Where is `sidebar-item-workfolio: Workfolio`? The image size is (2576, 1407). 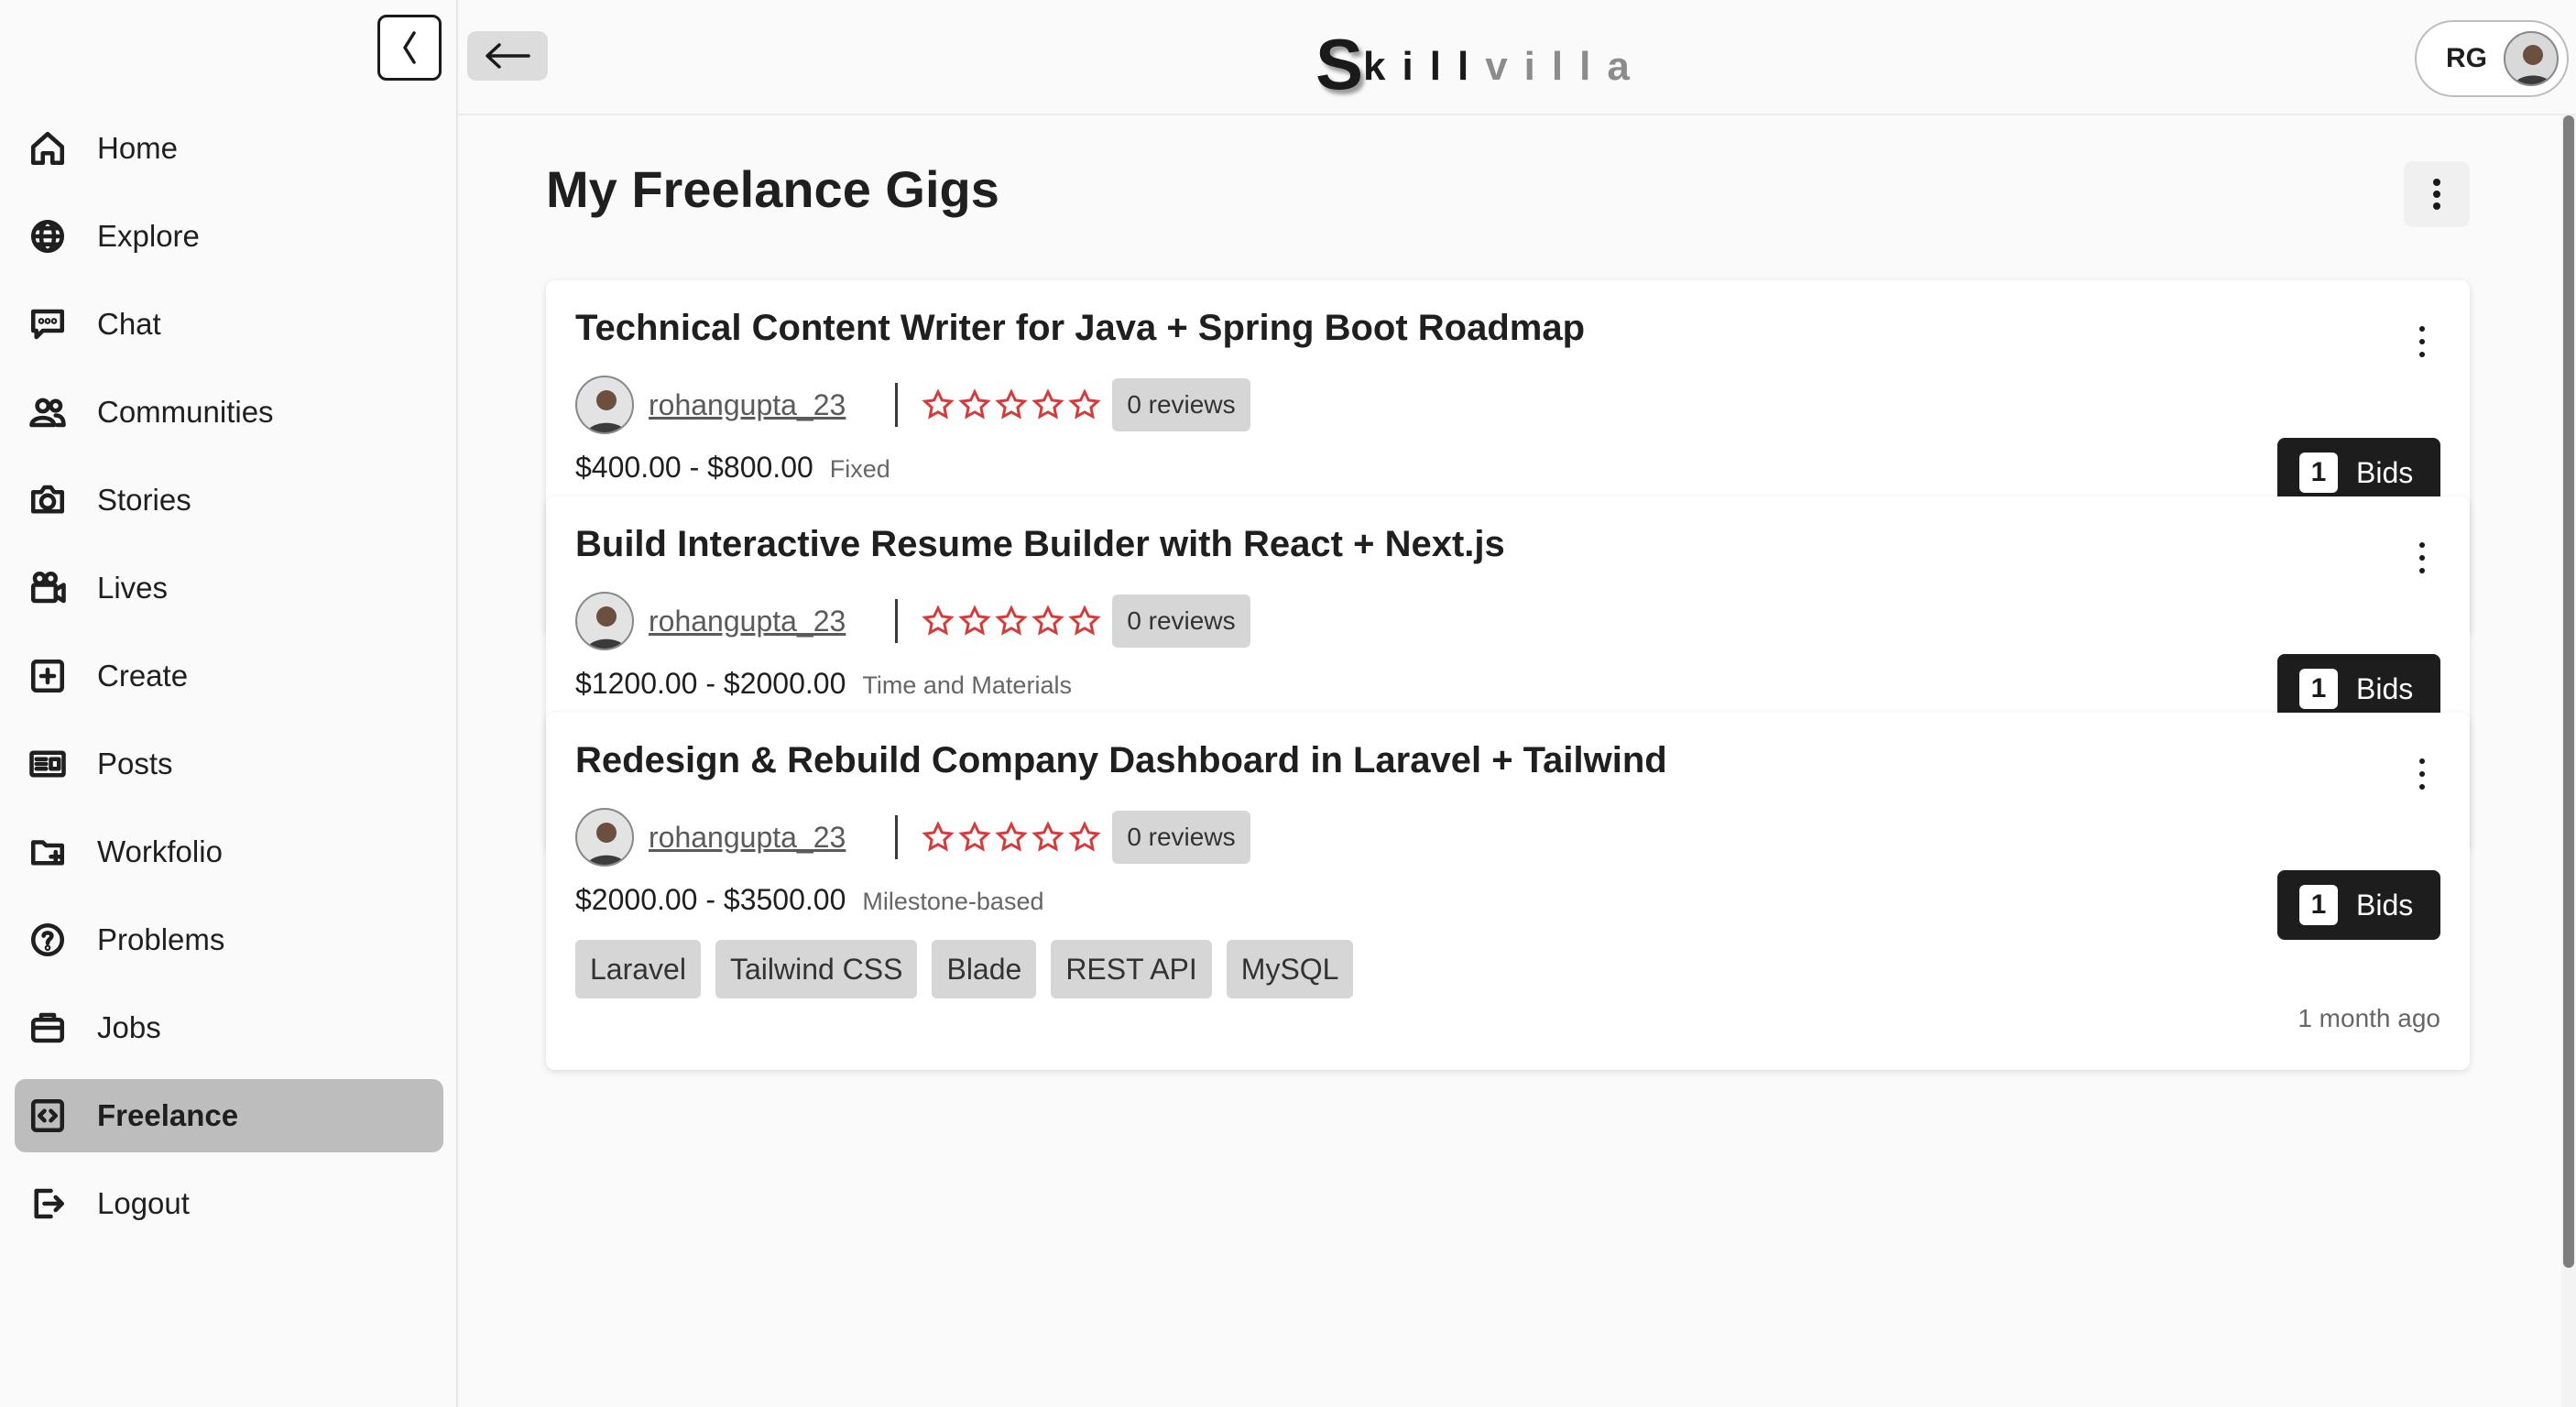 sidebar-item-workfolio: Workfolio is located at coordinates (229, 852).